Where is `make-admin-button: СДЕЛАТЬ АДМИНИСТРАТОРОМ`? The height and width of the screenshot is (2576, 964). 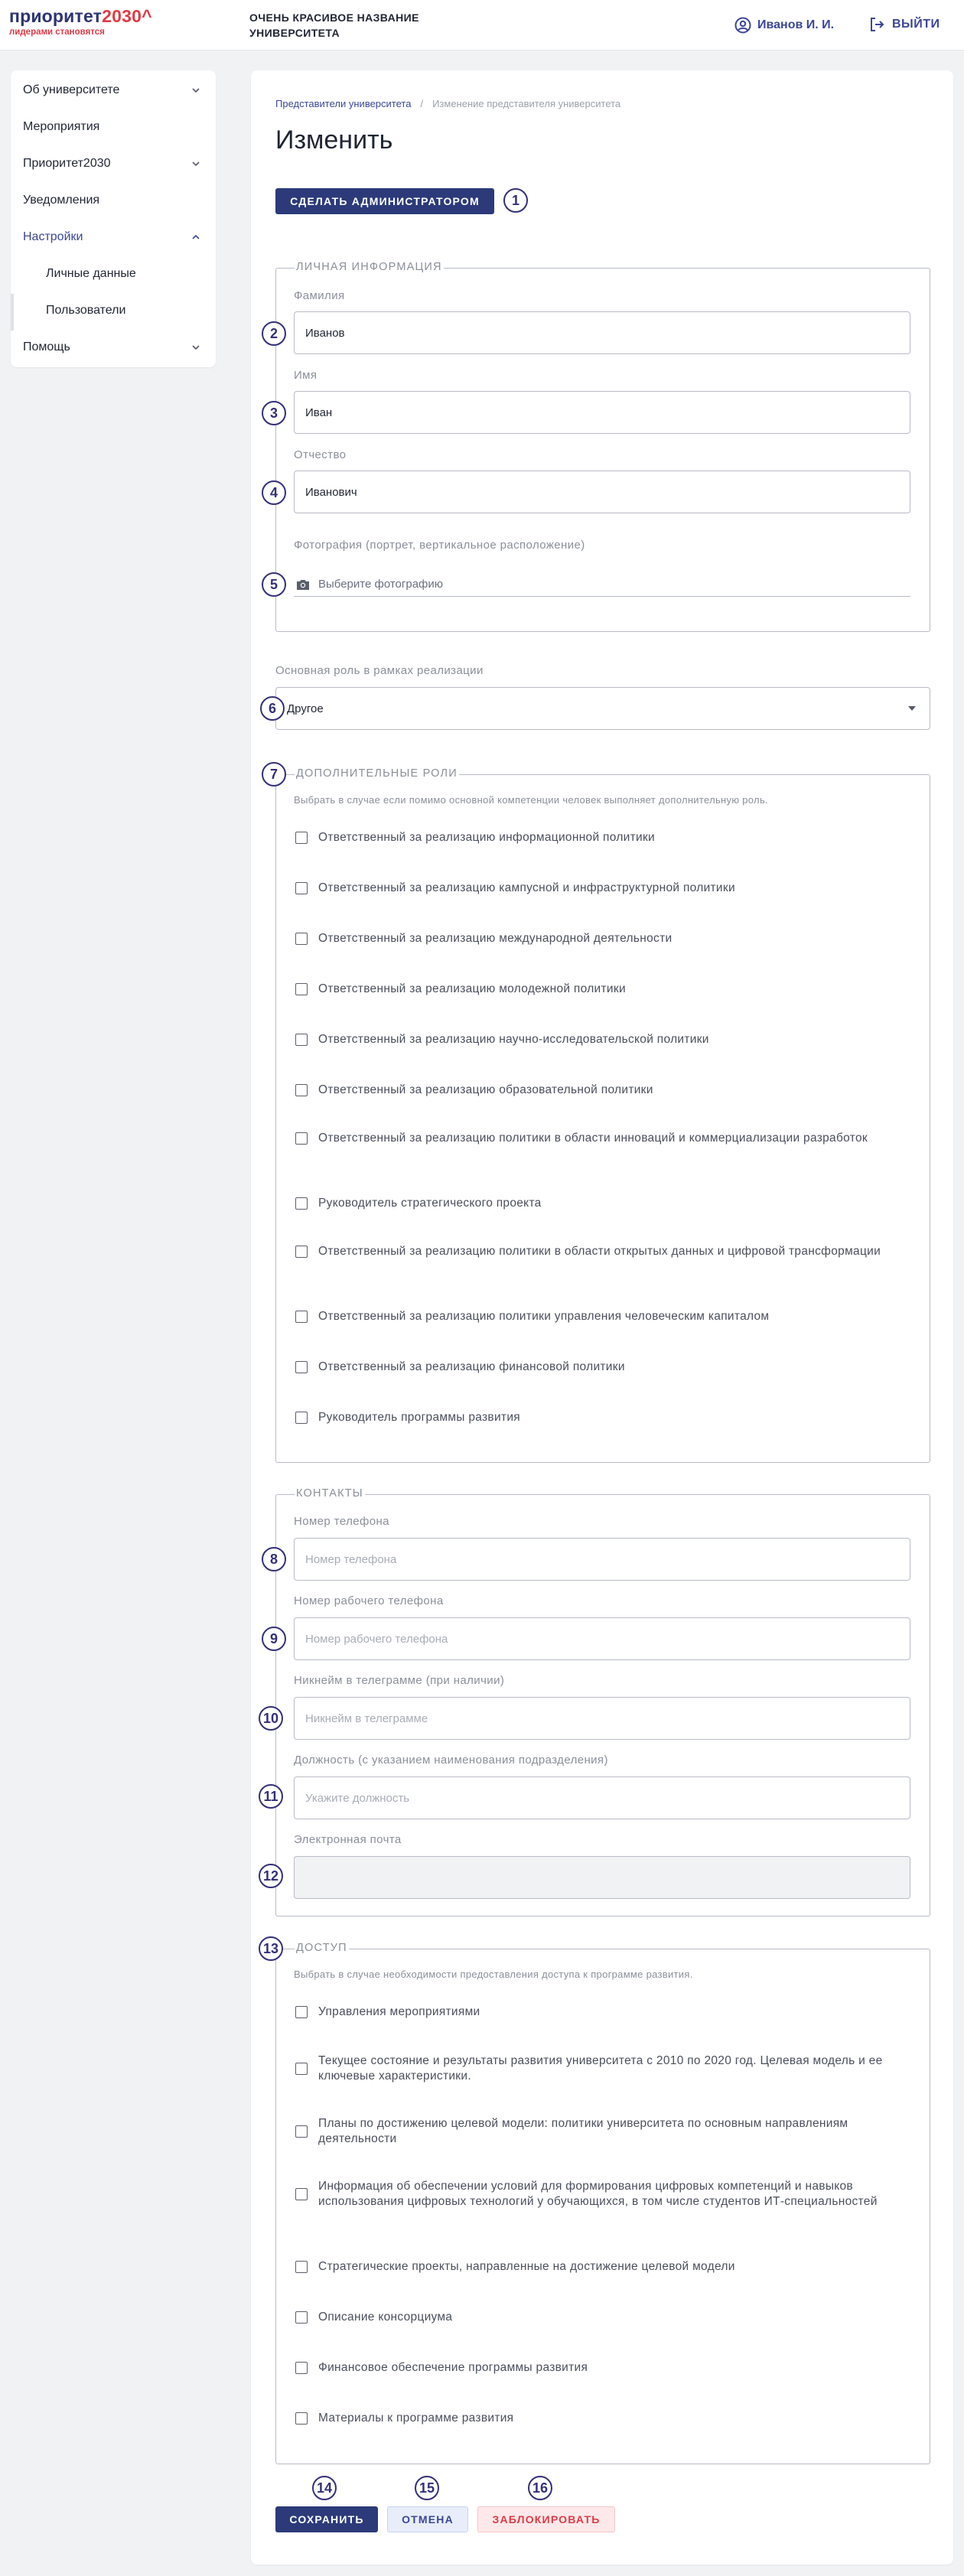
make-admin-button: СДЕЛАТЬ АДМИНИСТРАТОРОМ is located at coordinates (384, 201).